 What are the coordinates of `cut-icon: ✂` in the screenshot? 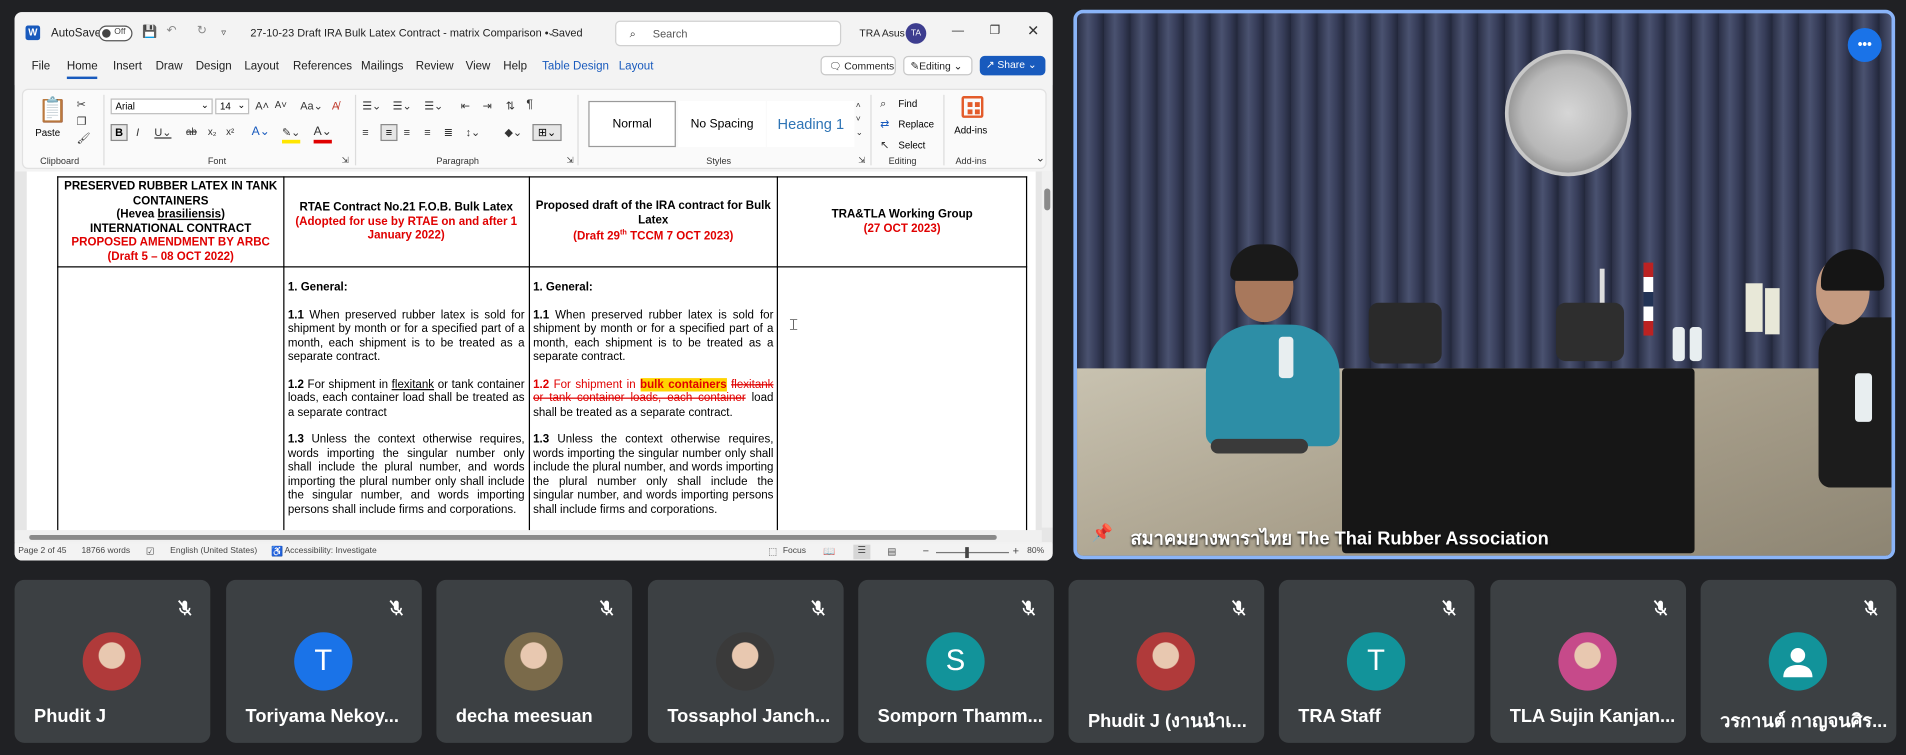 It's located at (81, 104).